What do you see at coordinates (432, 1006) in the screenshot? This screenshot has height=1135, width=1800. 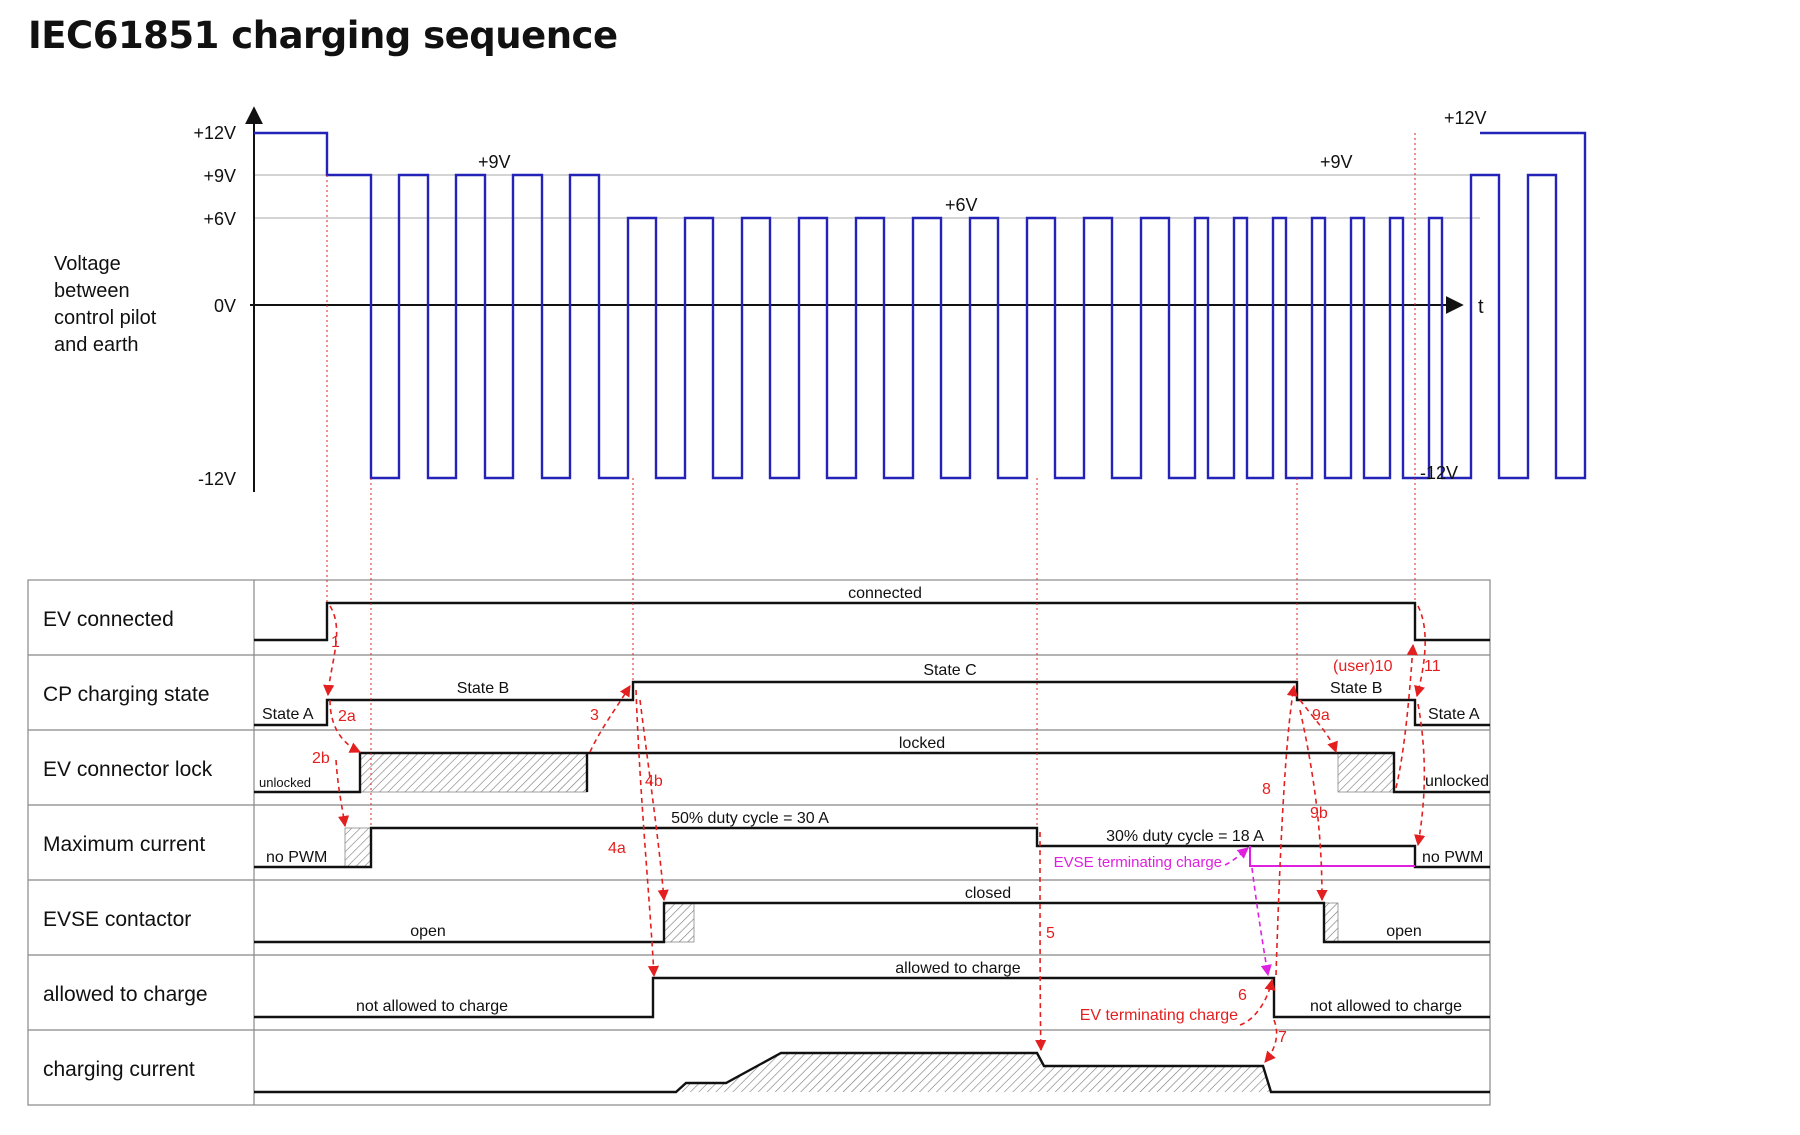 I see `text-not-allowed-left: not allowed to charge` at bounding box center [432, 1006].